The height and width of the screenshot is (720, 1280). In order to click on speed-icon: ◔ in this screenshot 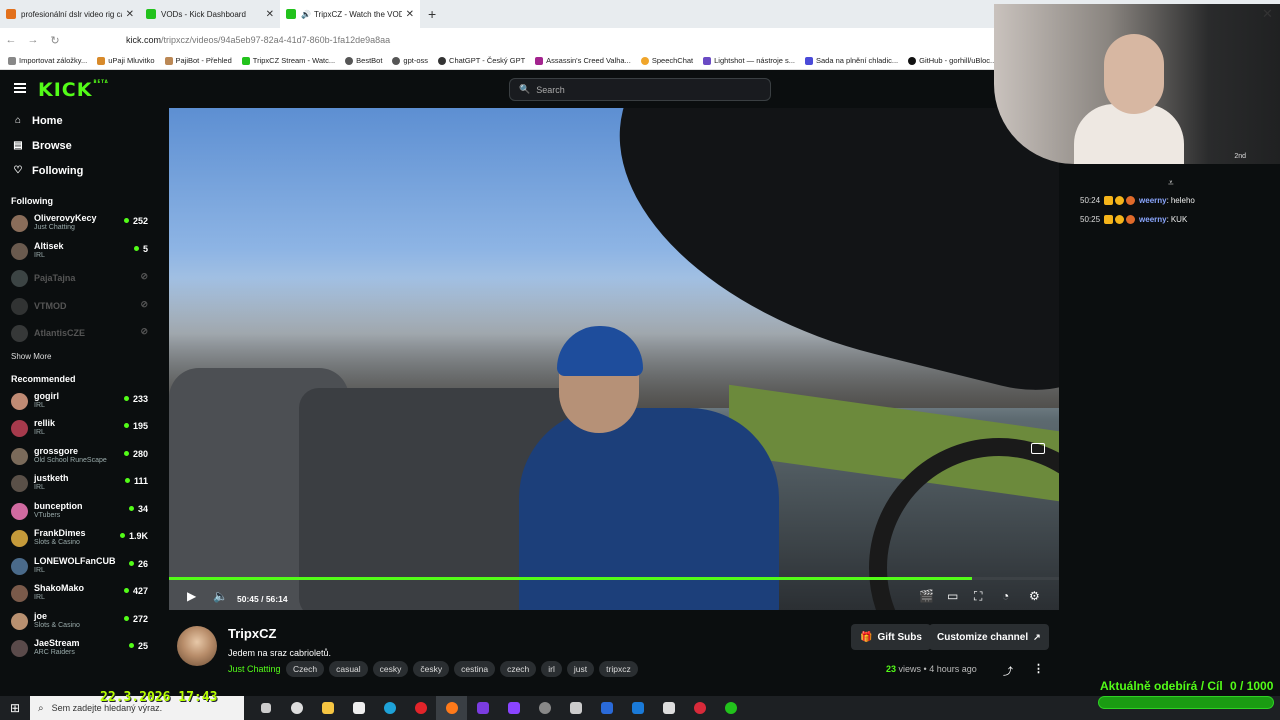, I will do `click(1005, 596)`.